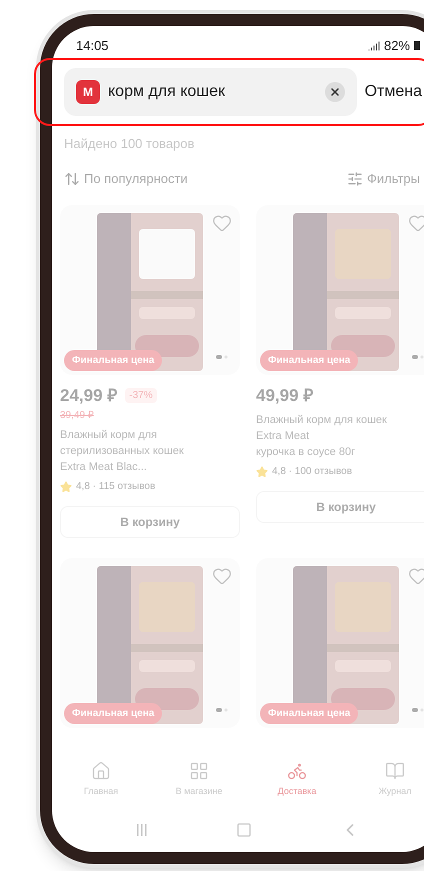 Image resolution: width=424 pixels, height=871 pixels. What do you see at coordinates (116, 487) in the screenshot?
I see `rating: 4,8 · 115 отзывов` at bounding box center [116, 487].